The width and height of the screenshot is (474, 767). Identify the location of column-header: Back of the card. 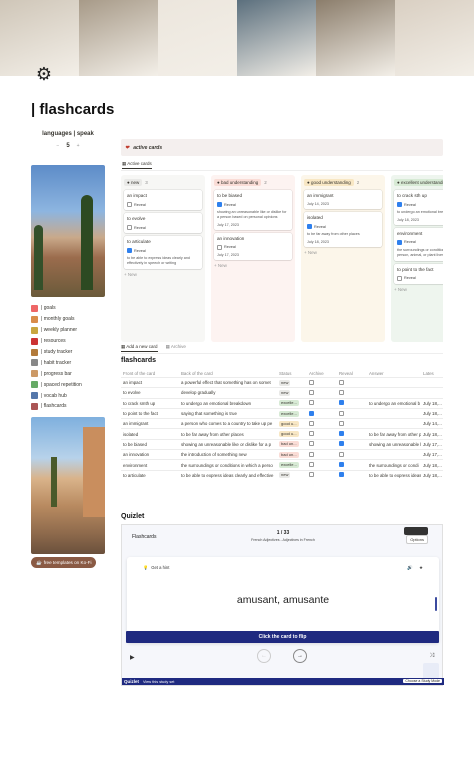
(228, 373).